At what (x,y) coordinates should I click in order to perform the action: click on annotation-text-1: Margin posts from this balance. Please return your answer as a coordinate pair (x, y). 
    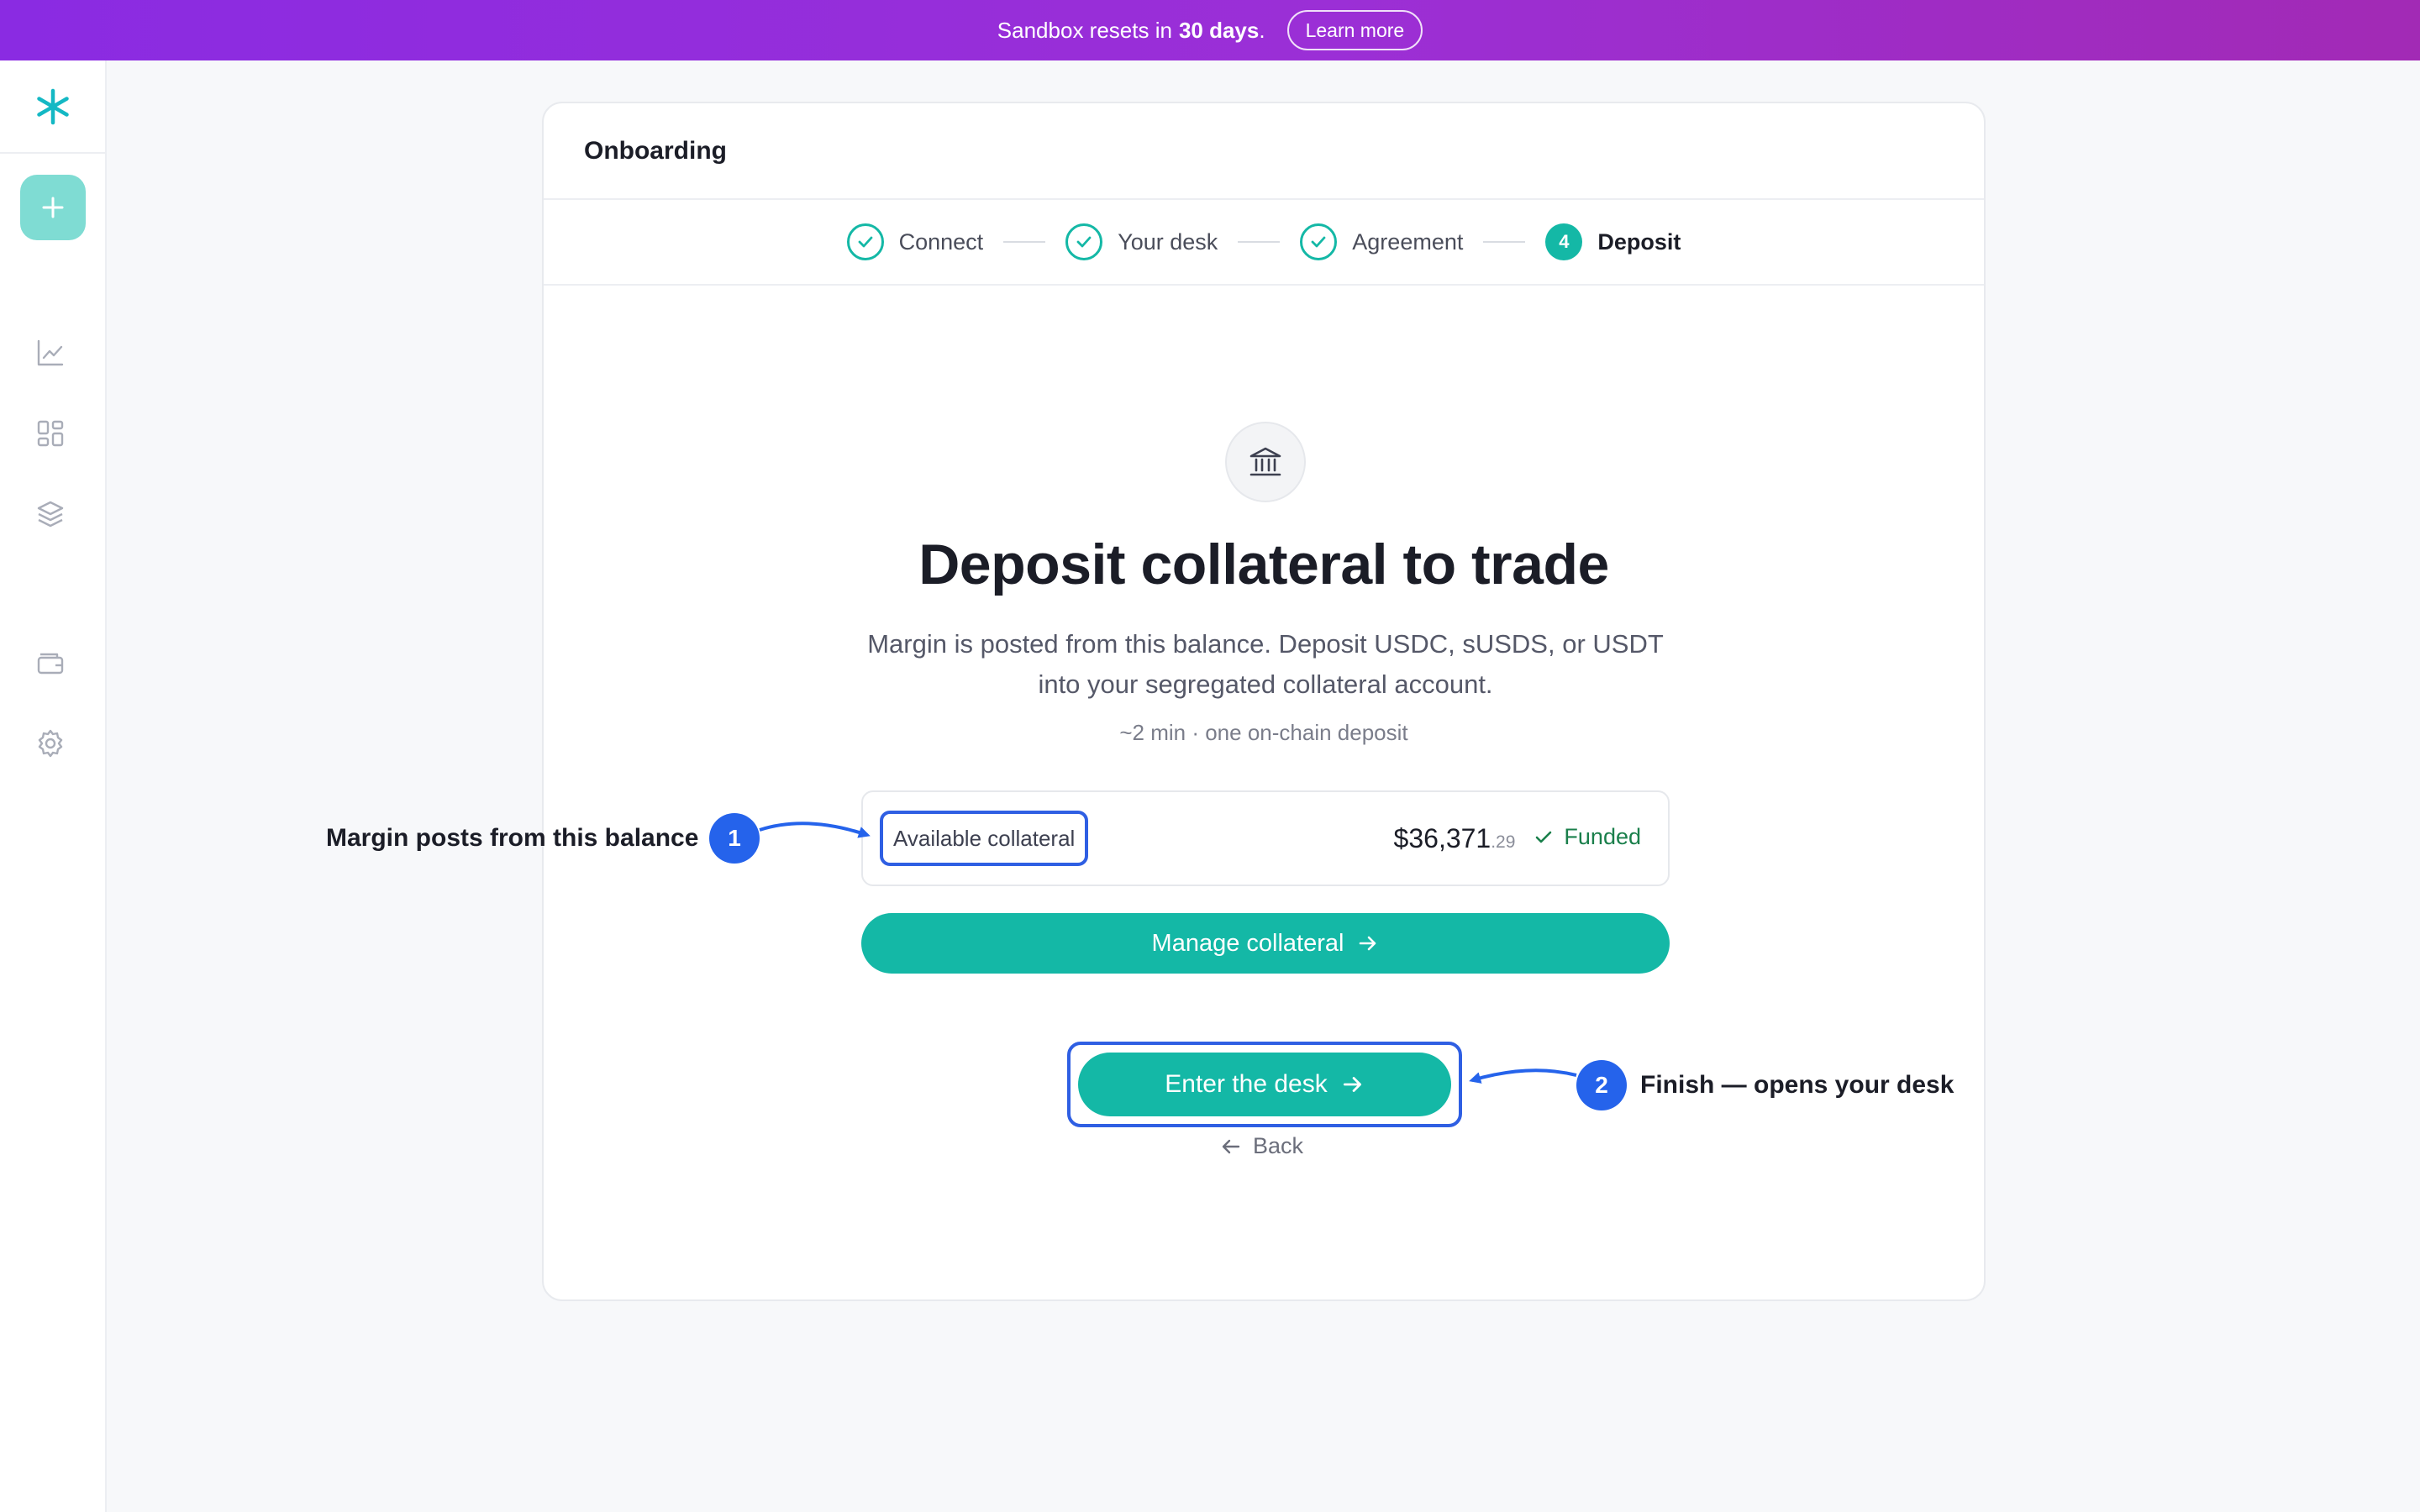
    Looking at the image, I should click on (512, 838).